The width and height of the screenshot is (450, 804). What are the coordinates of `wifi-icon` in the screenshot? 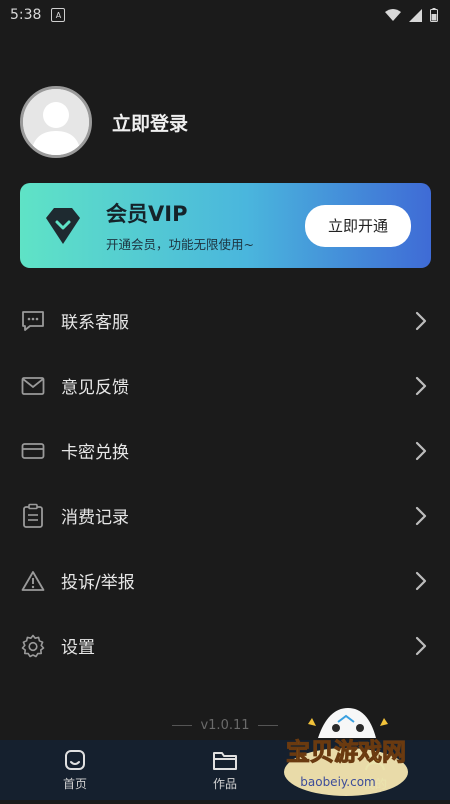 It's located at (393, 14).